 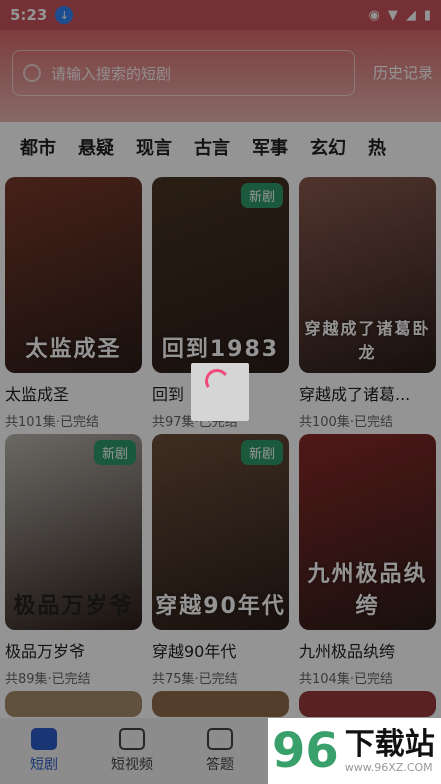 What do you see at coordinates (132, 739) in the screenshot?
I see `book-icon` at bounding box center [132, 739].